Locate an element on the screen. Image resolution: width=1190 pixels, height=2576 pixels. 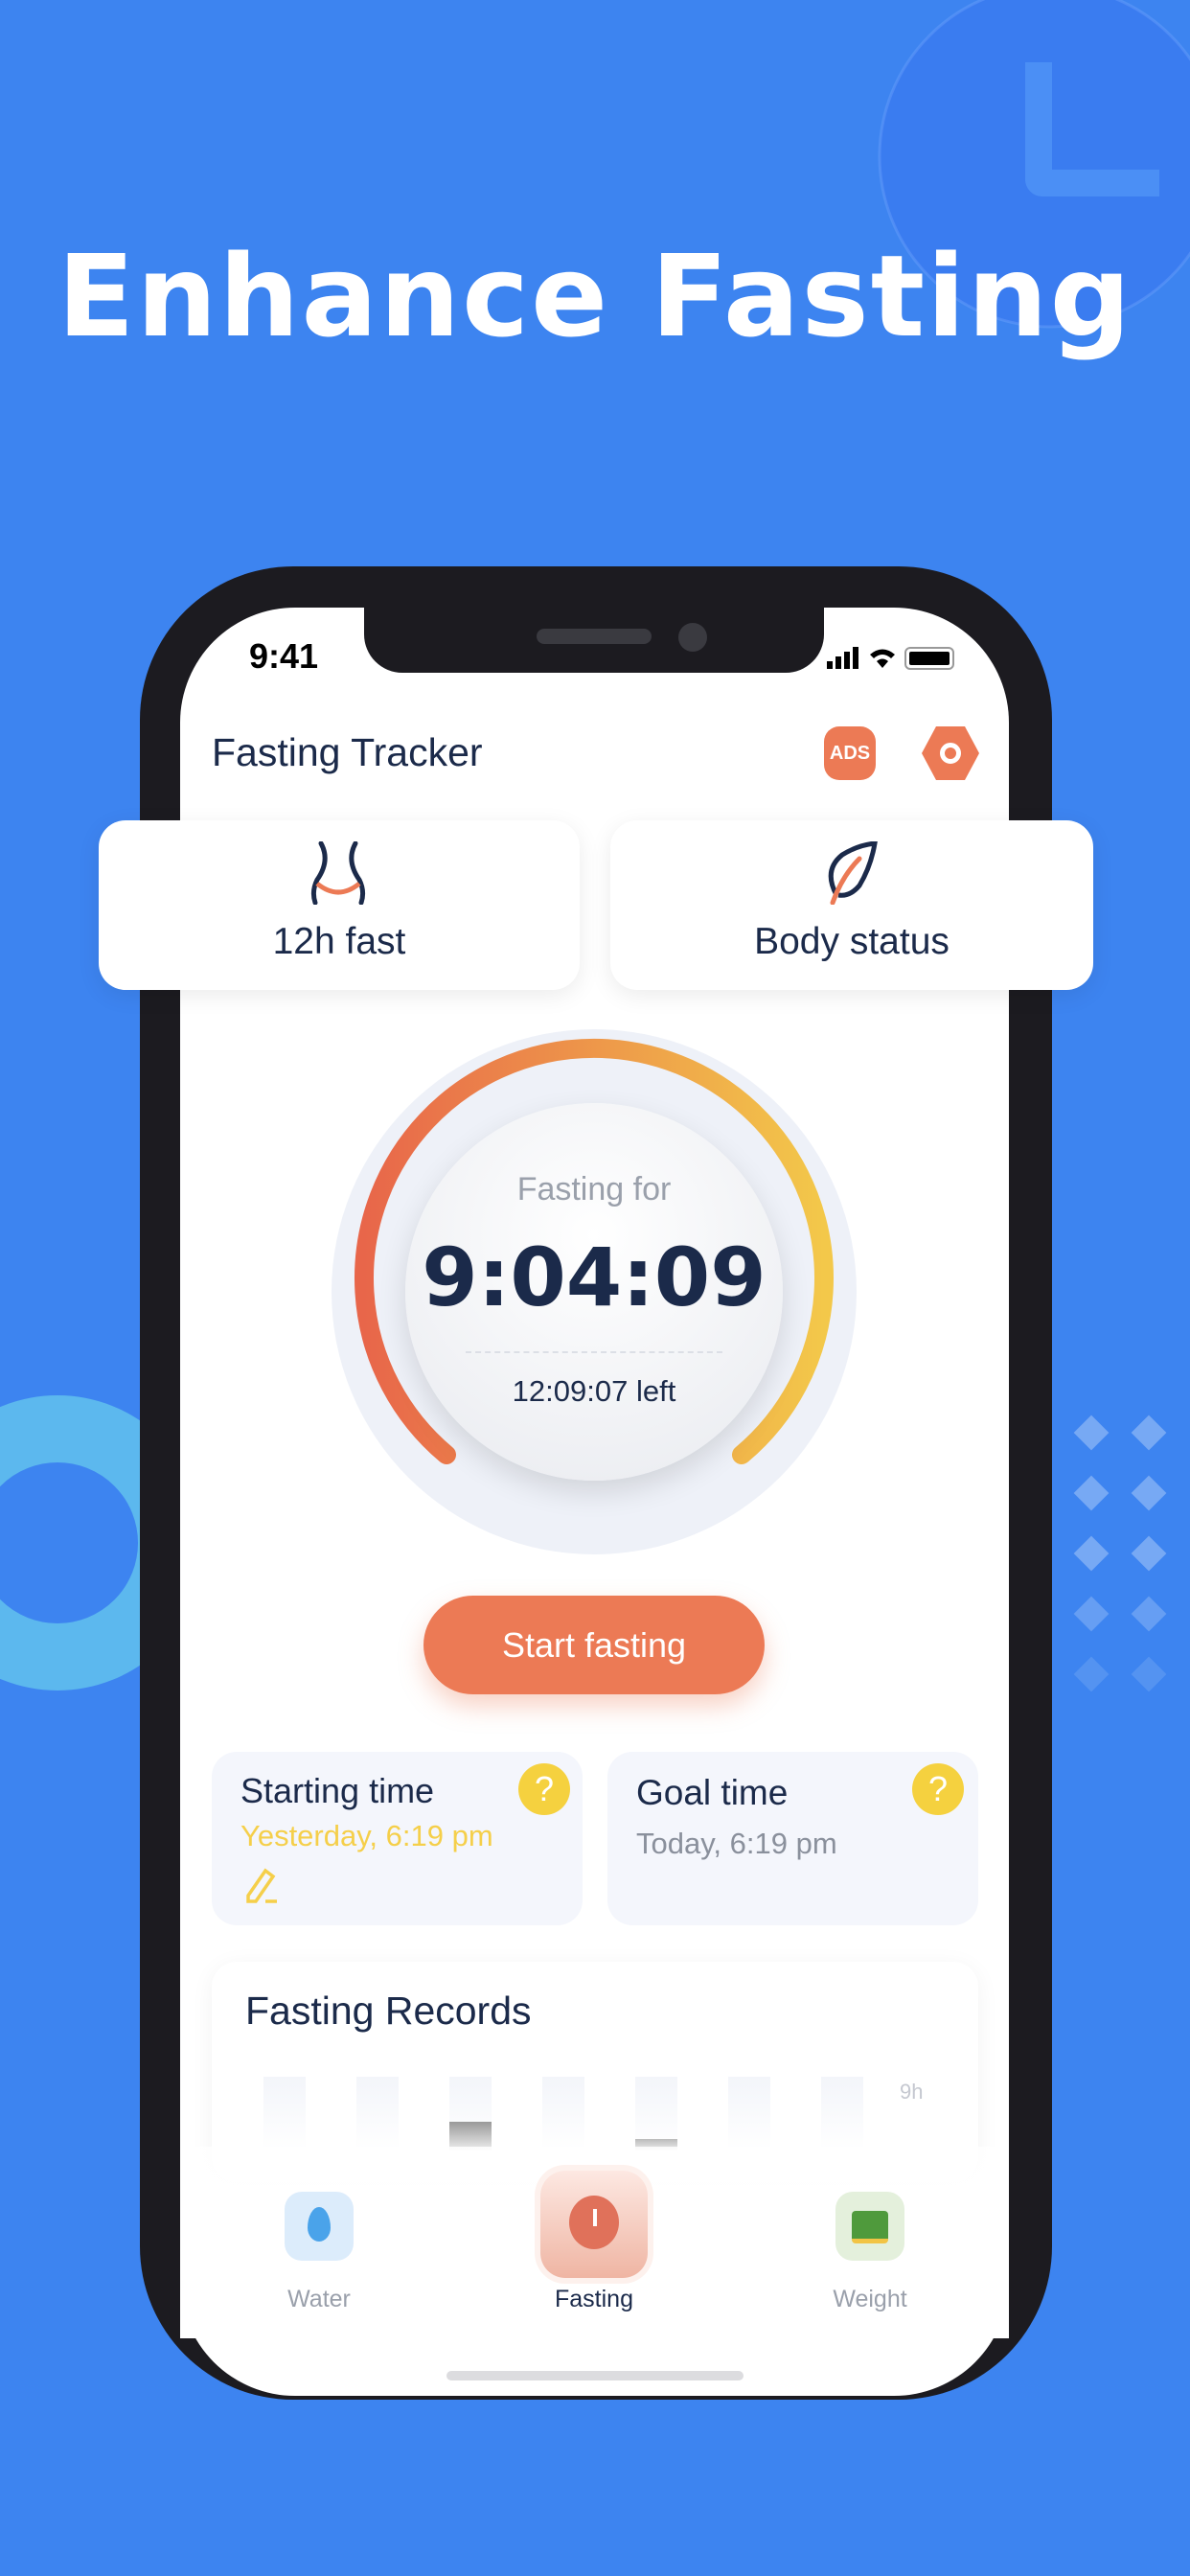
status-icons is located at coordinates (899, 658).